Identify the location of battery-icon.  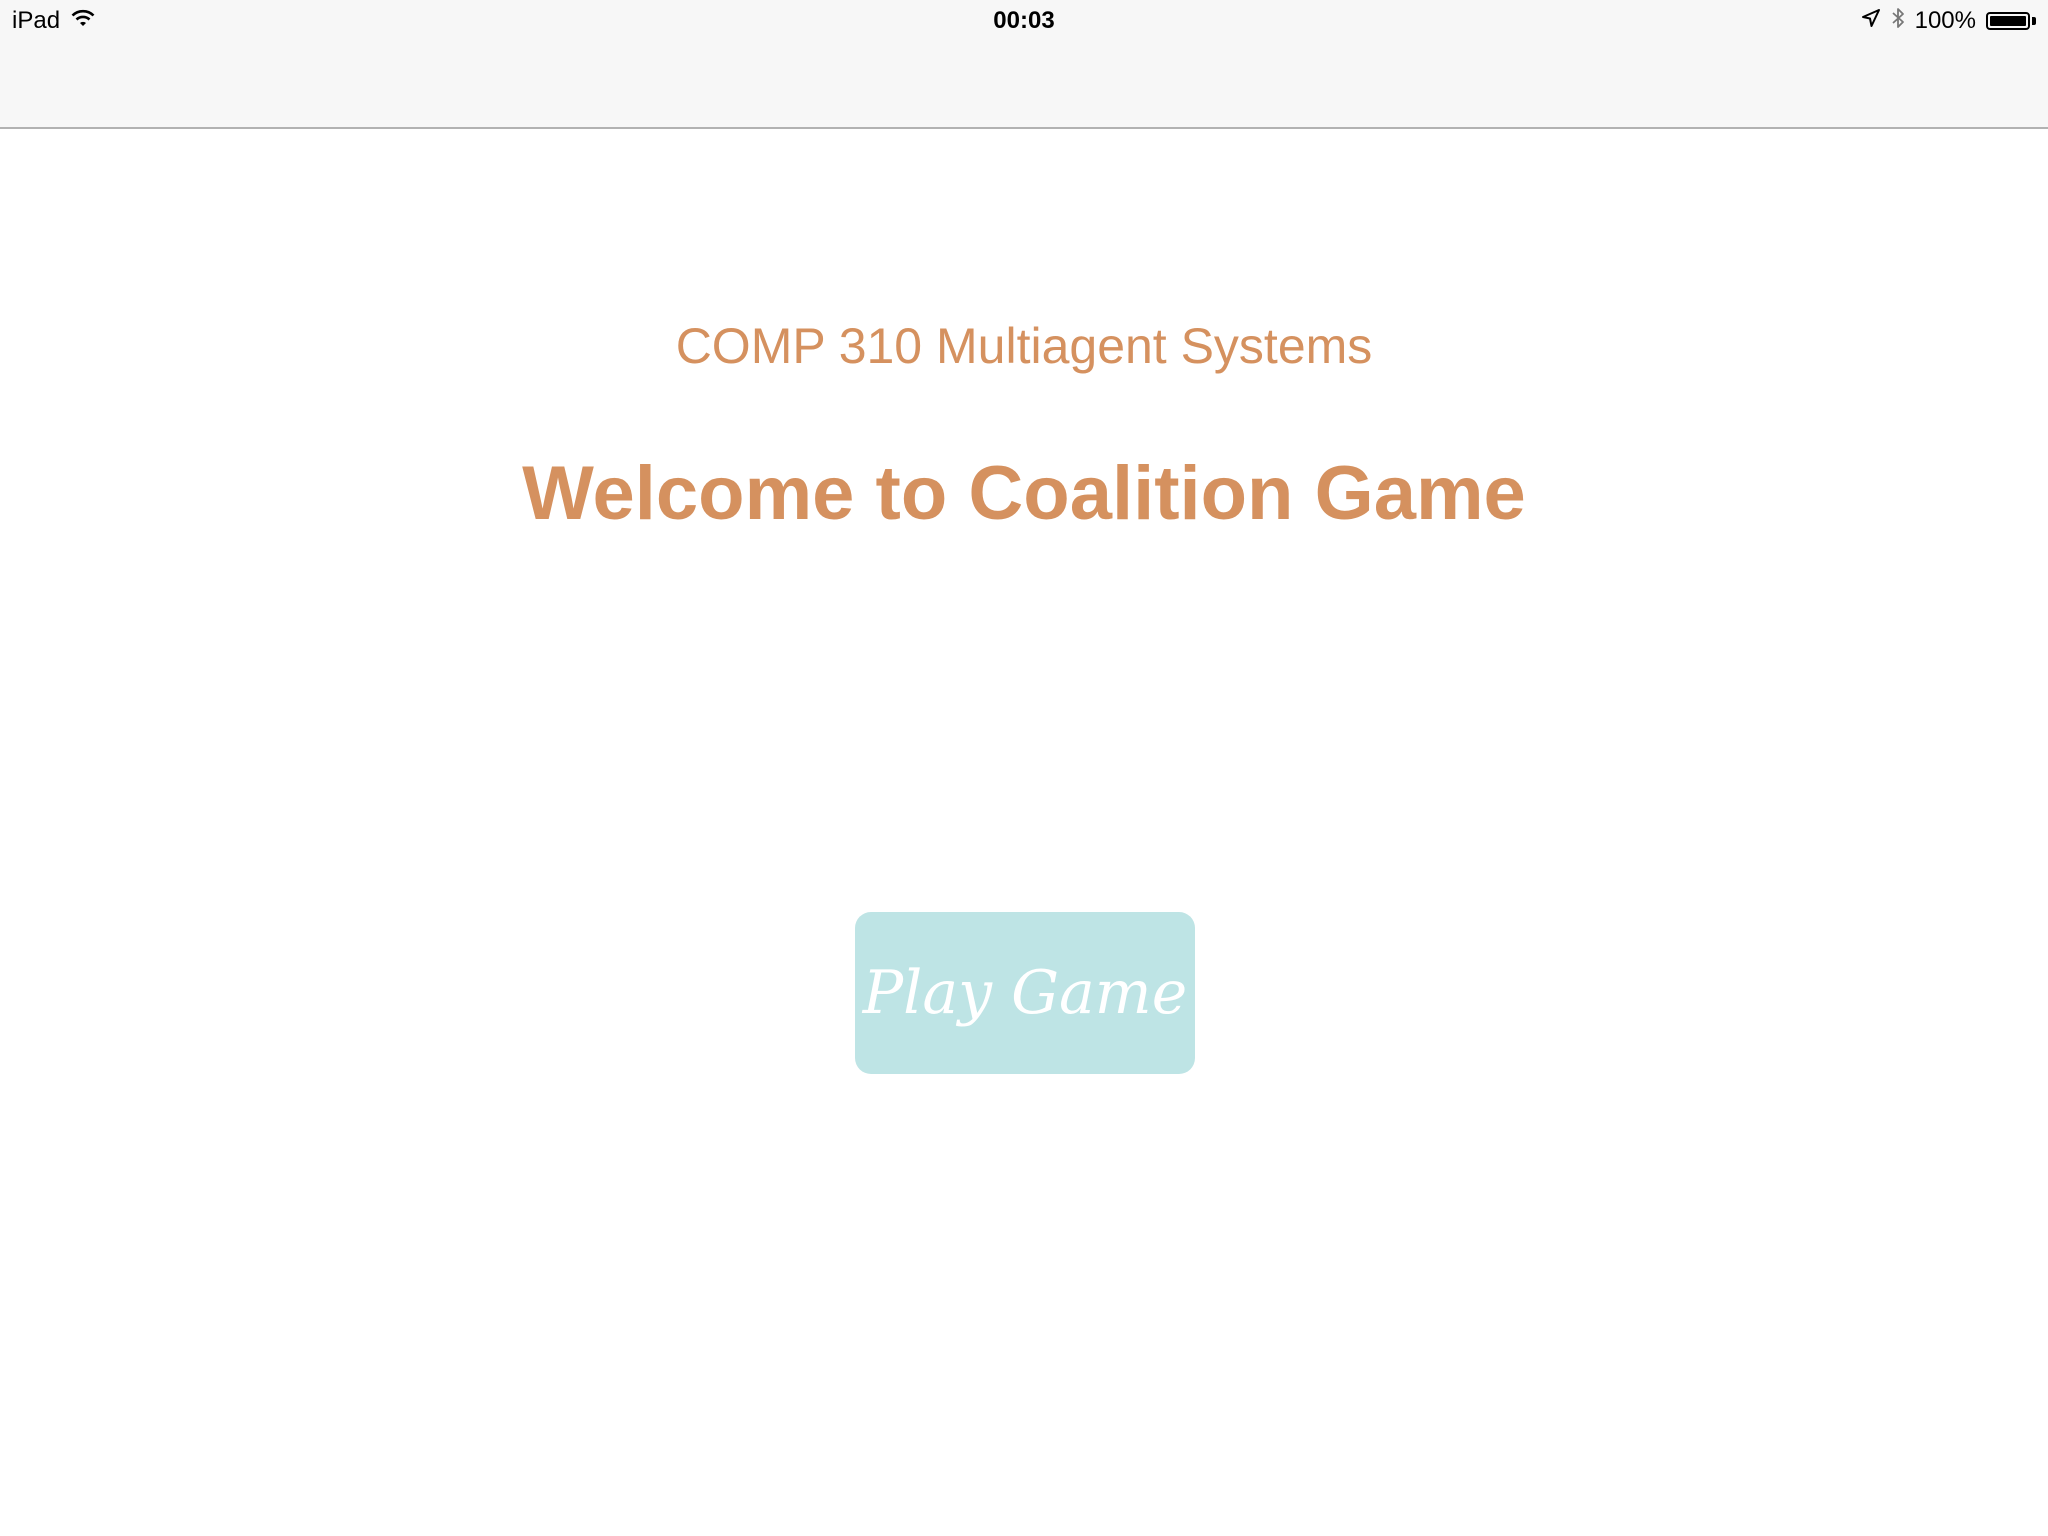
(2008, 21).